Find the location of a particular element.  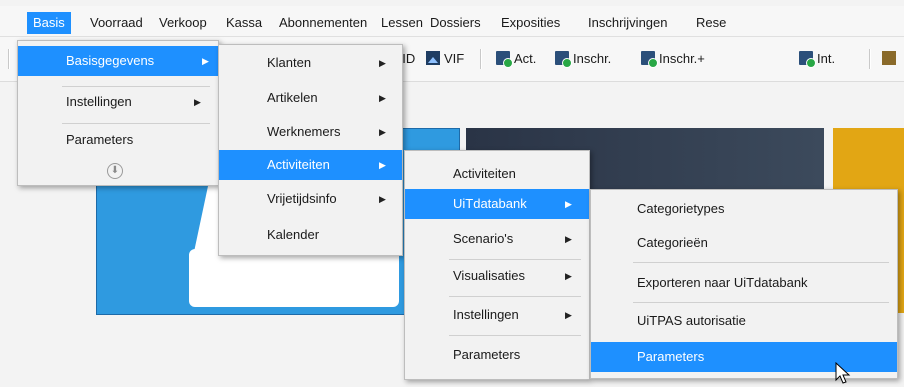

inschr-plus-button: Inschr.+ is located at coordinates (673, 59).